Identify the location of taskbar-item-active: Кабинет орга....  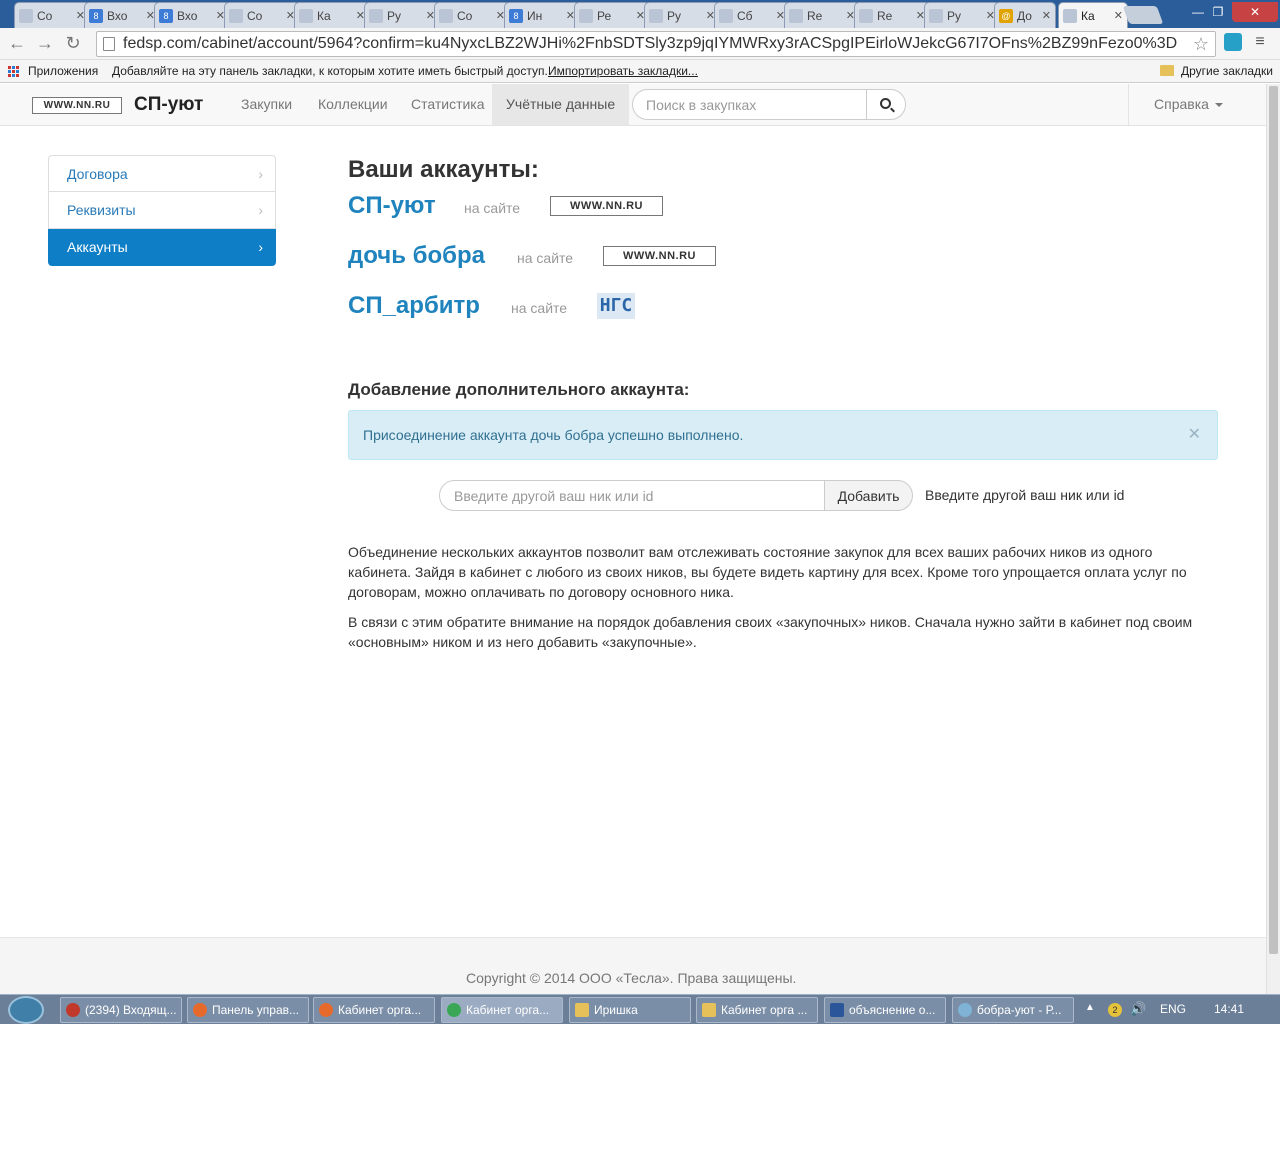
(502, 1010).